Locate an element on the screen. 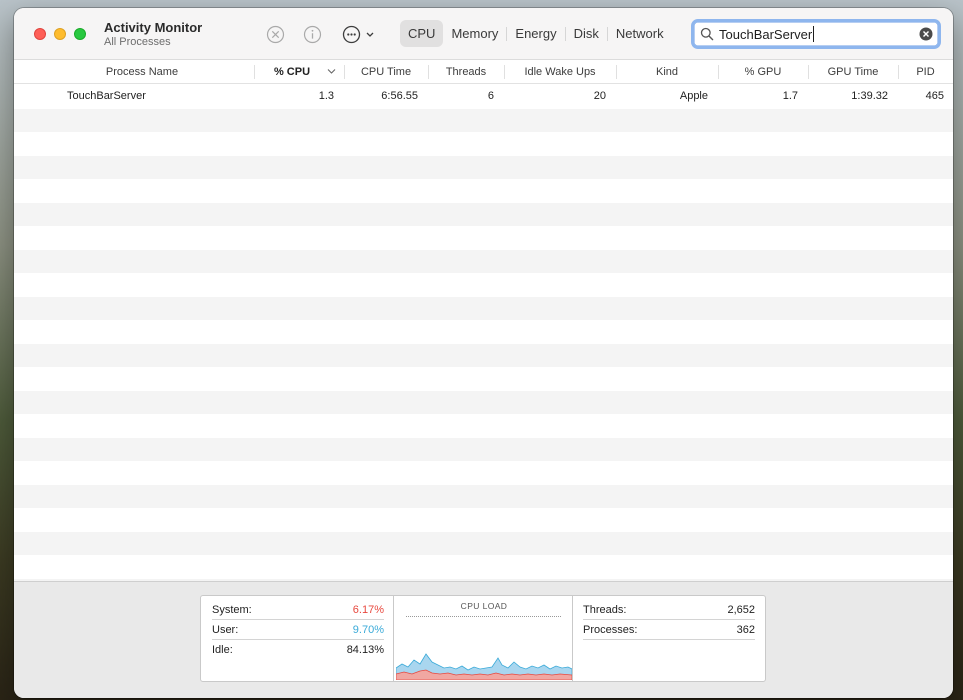 Image resolution: width=963 pixels, height=700 pixels. magnifier-icon is located at coordinates (707, 34).